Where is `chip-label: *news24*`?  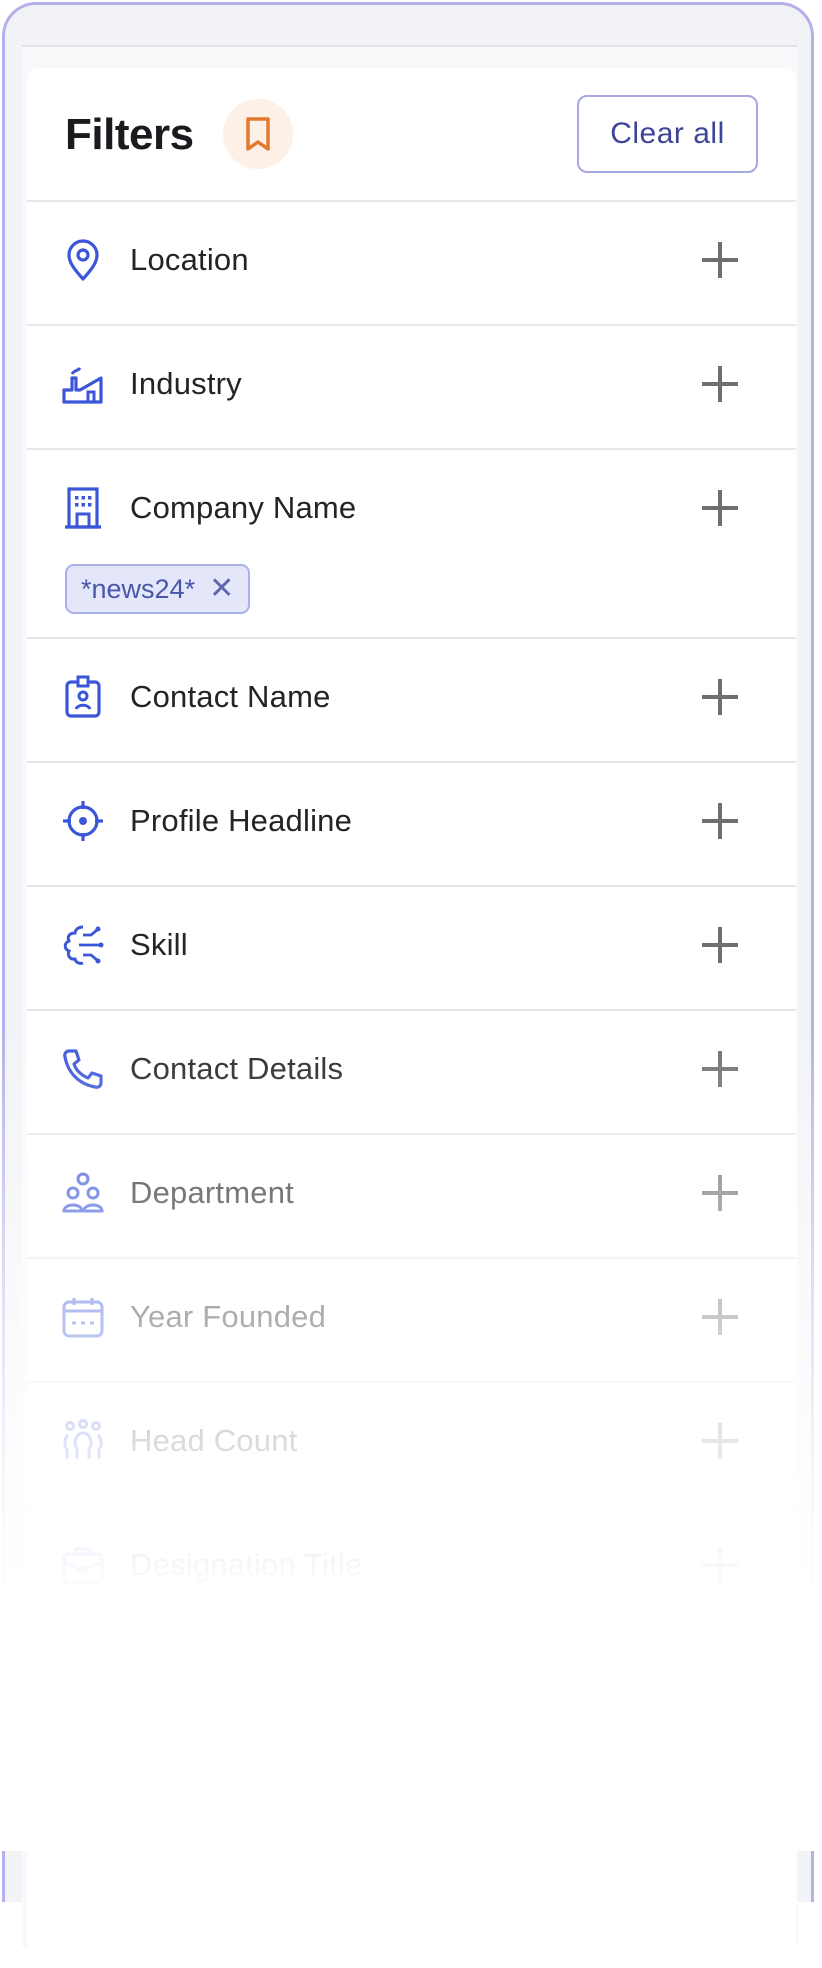
chip-label: *news24* is located at coordinates (138, 588).